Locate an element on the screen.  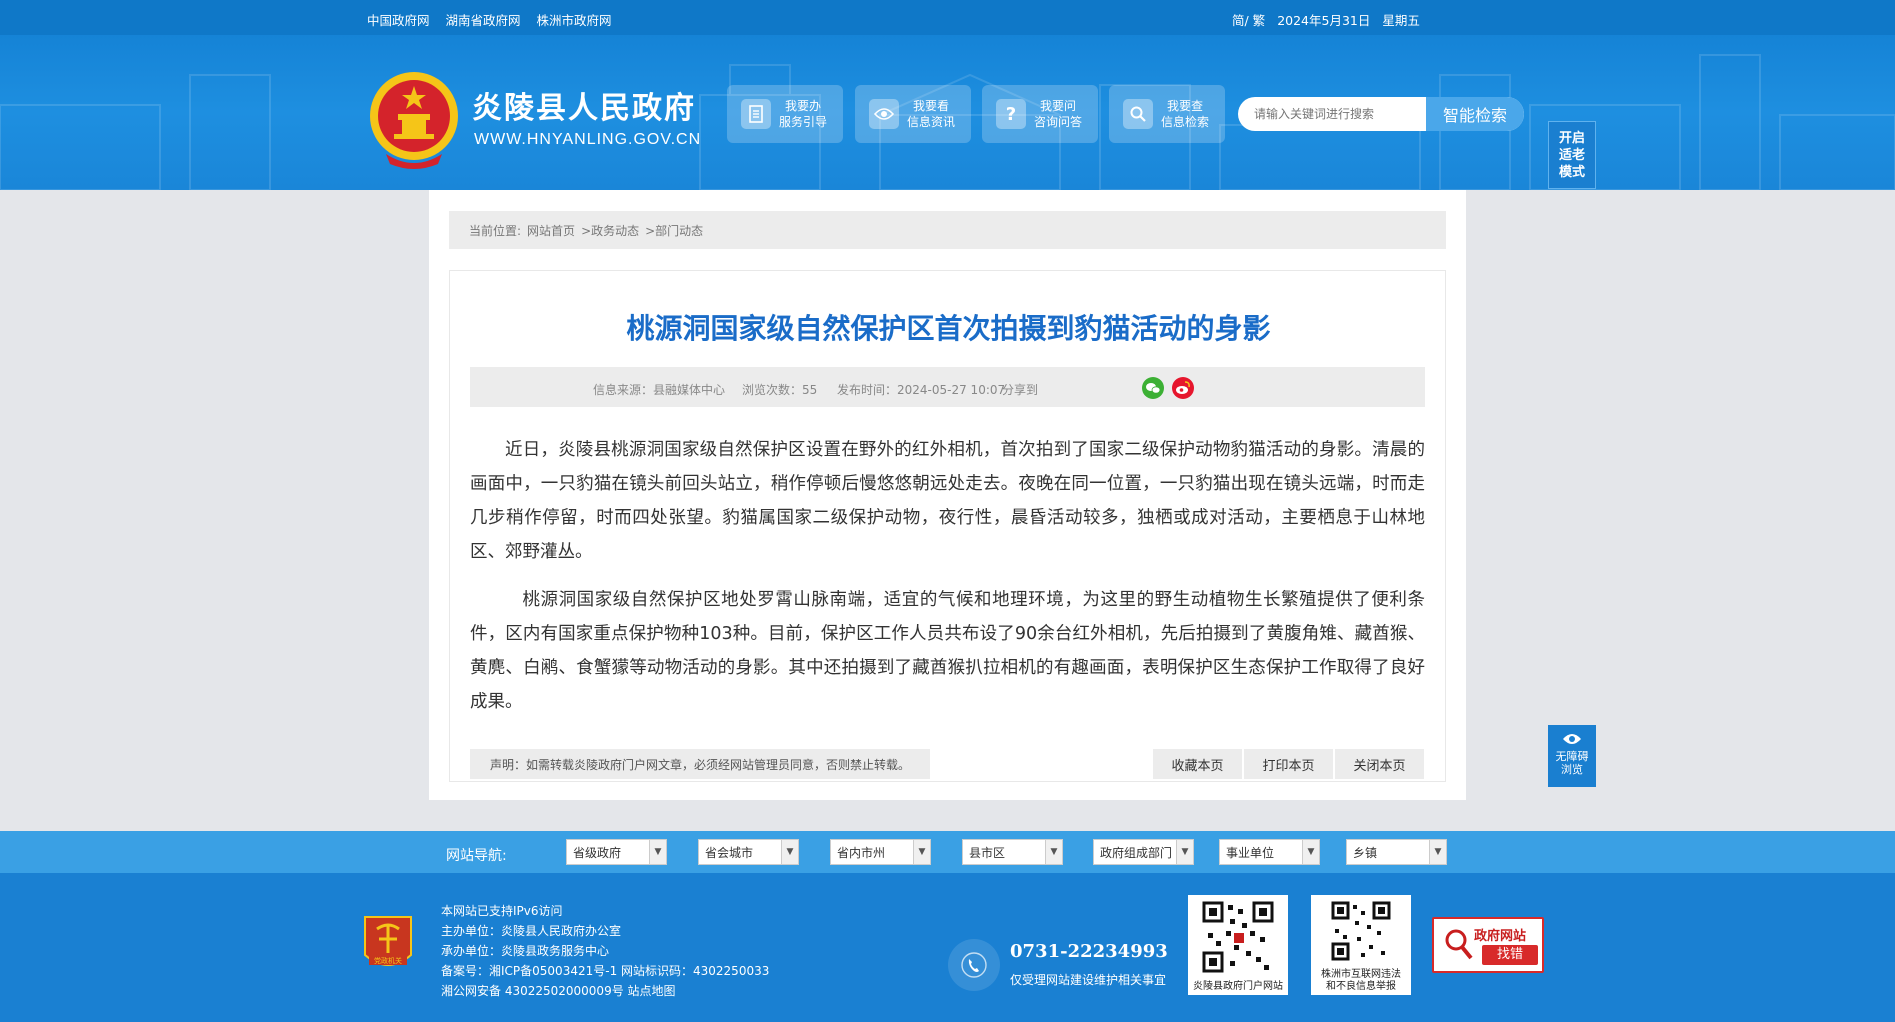
bookmark-page-button: 收藏本页 is located at coordinates (1197, 764).